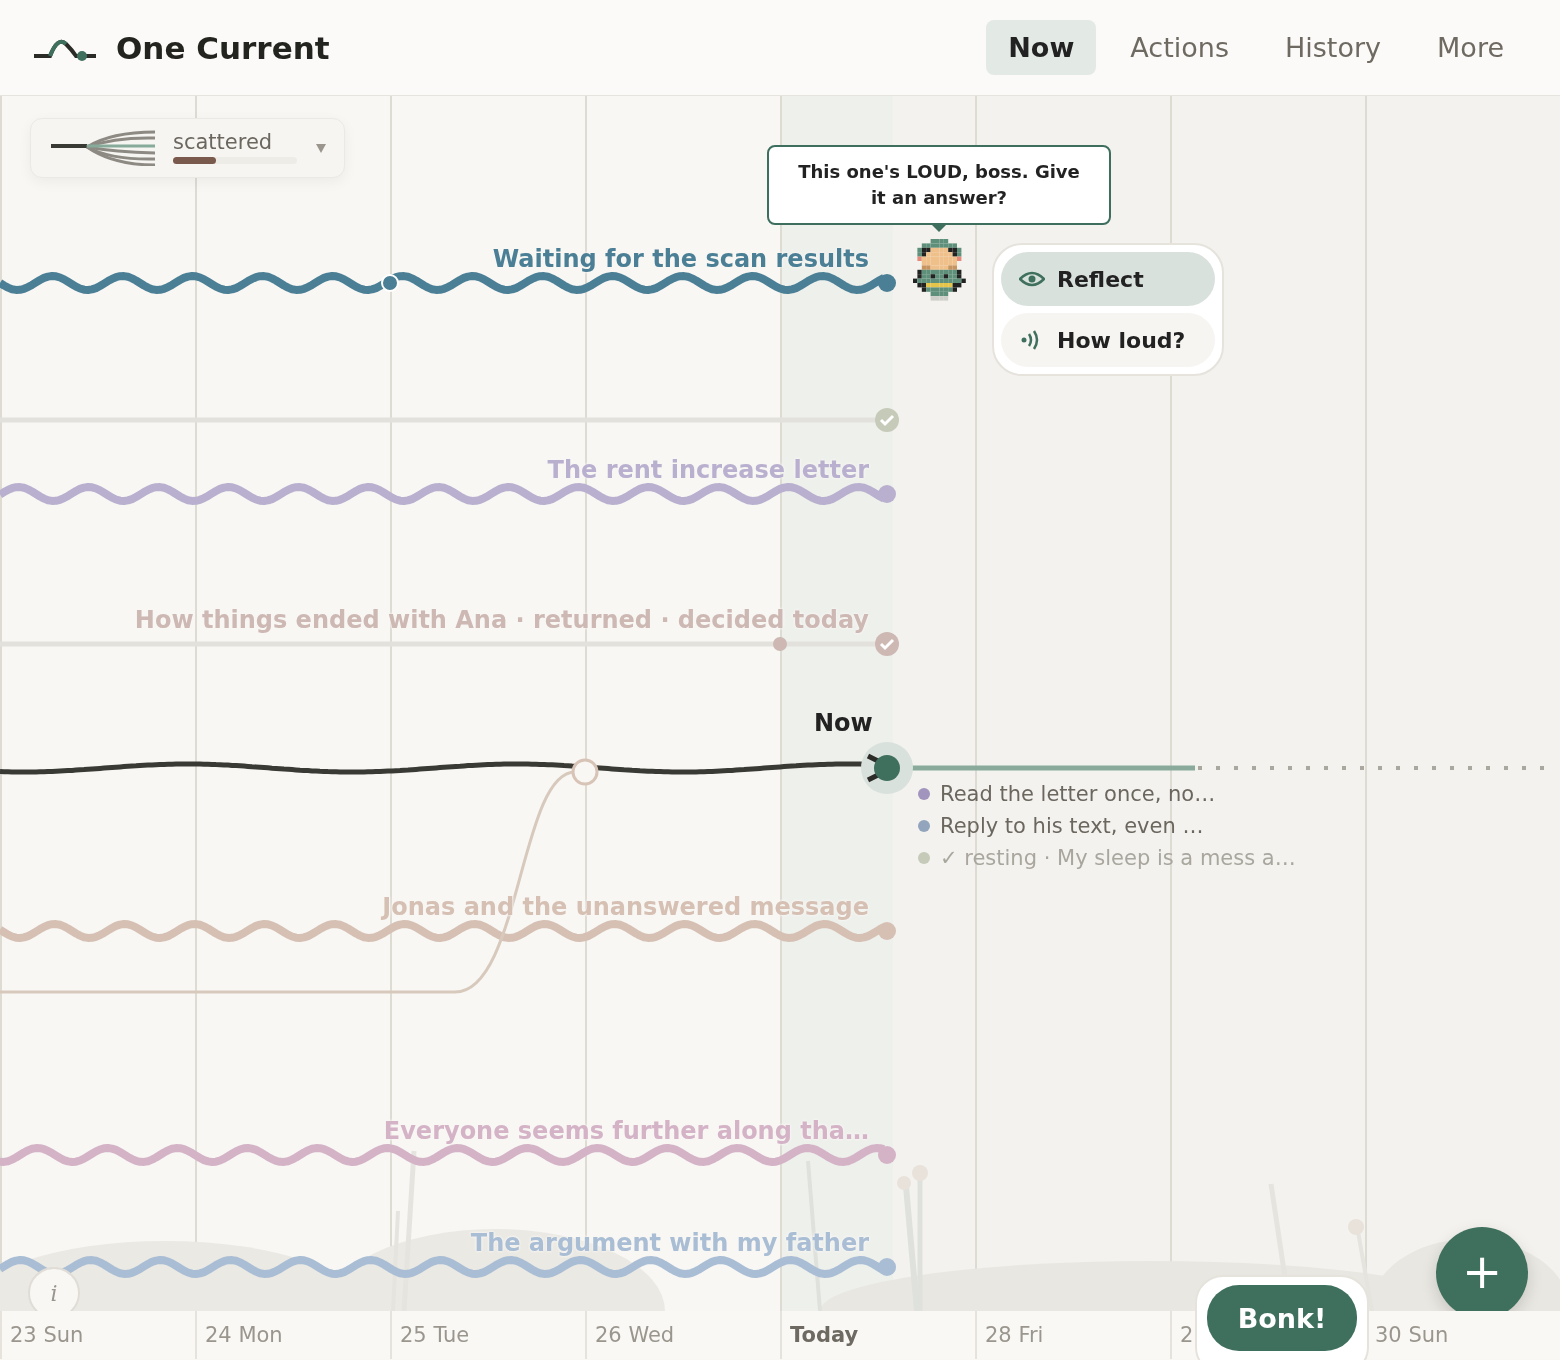  What do you see at coordinates (635, 1335) in the screenshot?
I see `day-label: 26 Wed` at bounding box center [635, 1335].